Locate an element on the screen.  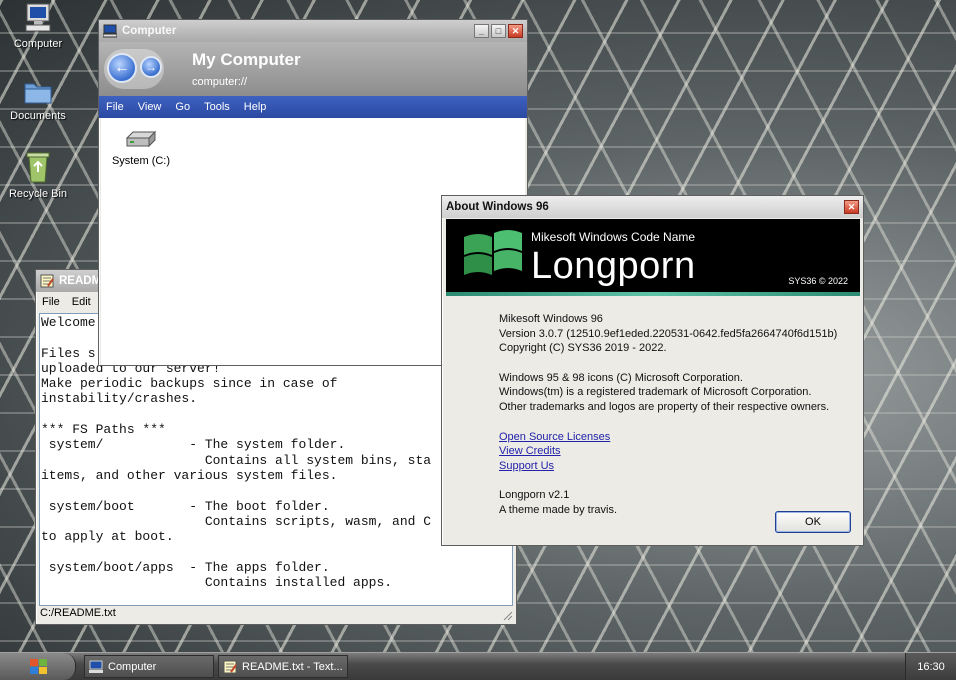
back-button: ← is located at coordinates (122, 68).